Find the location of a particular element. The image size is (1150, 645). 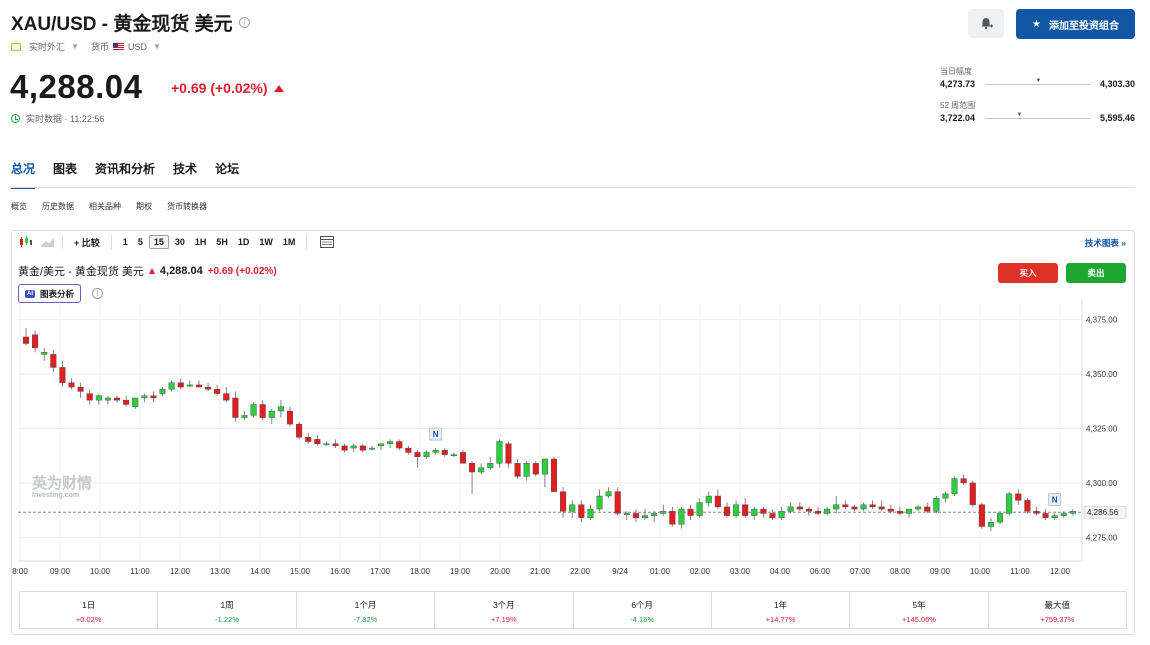

technical-chart-link: 技术图表 » is located at coordinates (1105, 243).